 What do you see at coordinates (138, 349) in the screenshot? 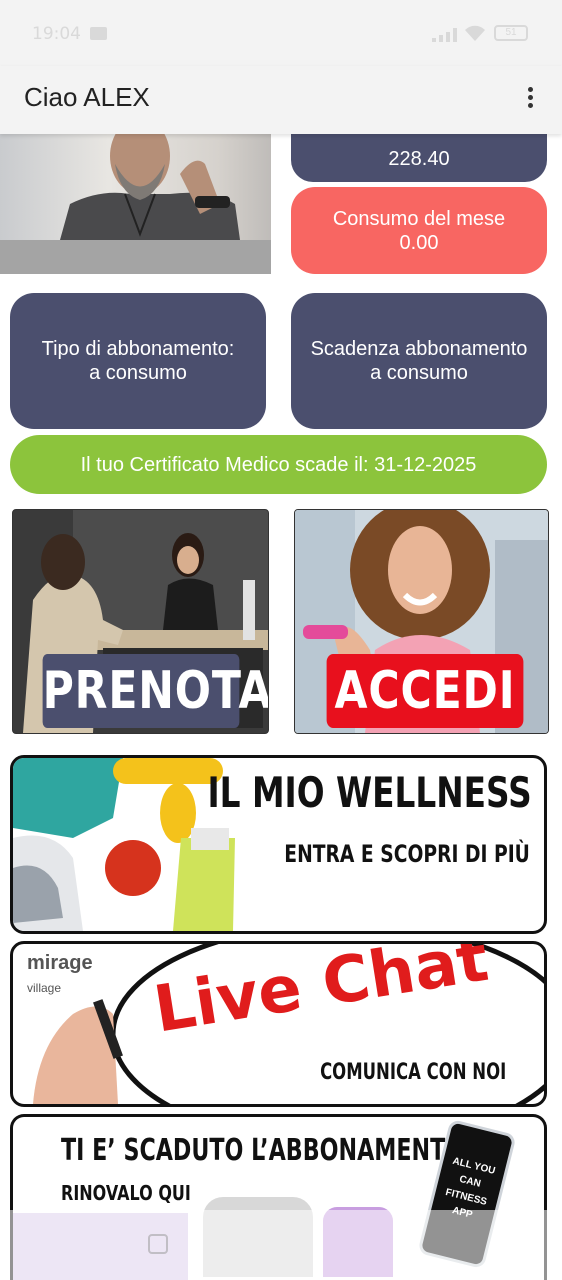
I see `subscription-type-label: Tipo di abbonamento:` at bounding box center [138, 349].